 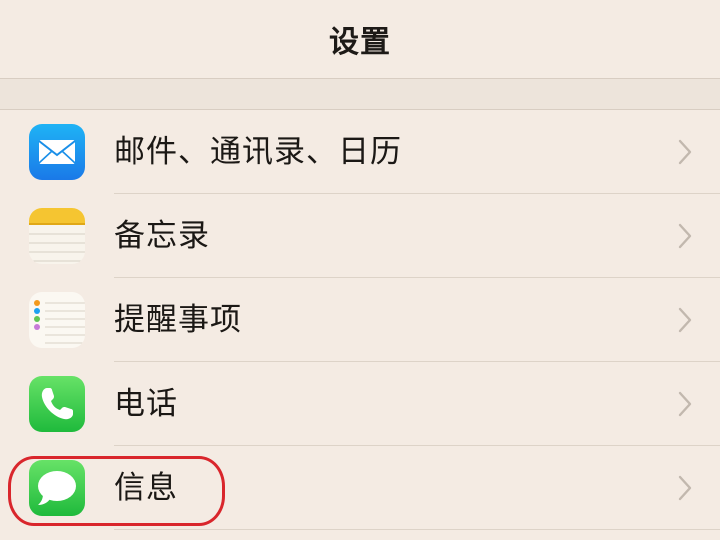 I want to click on row-label: 信息, so click(x=146, y=488).